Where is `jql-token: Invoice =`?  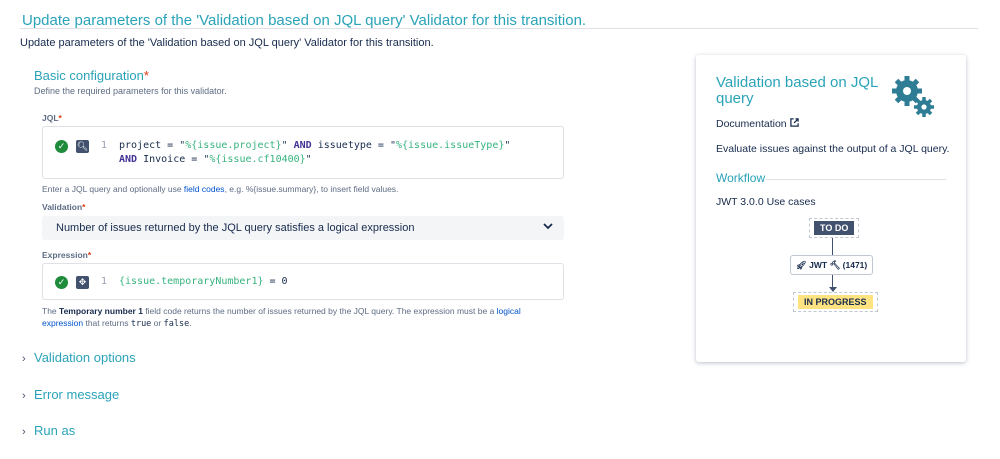 jql-token: Invoice = is located at coordinates (173, 159).